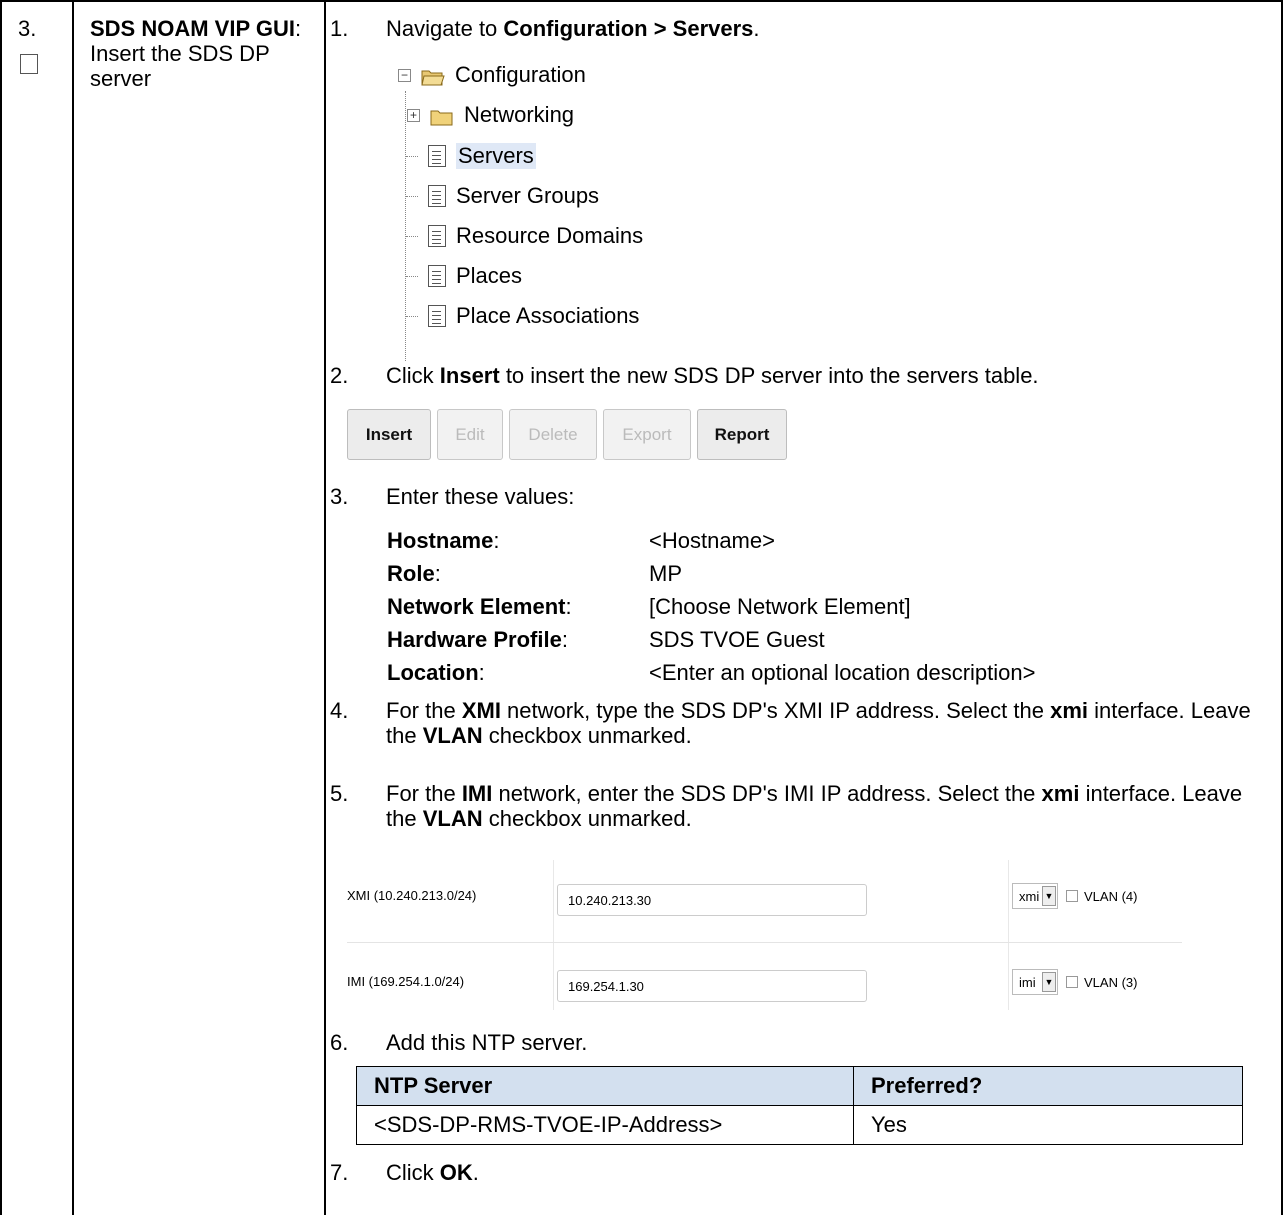 The height and width of the screenshot is (1215, 1285). What do you see at coordinates (406, 981) in the screenshot?
I see `network-label: IMI (169.254.1.0/24)` at bounding box center [406, 981].